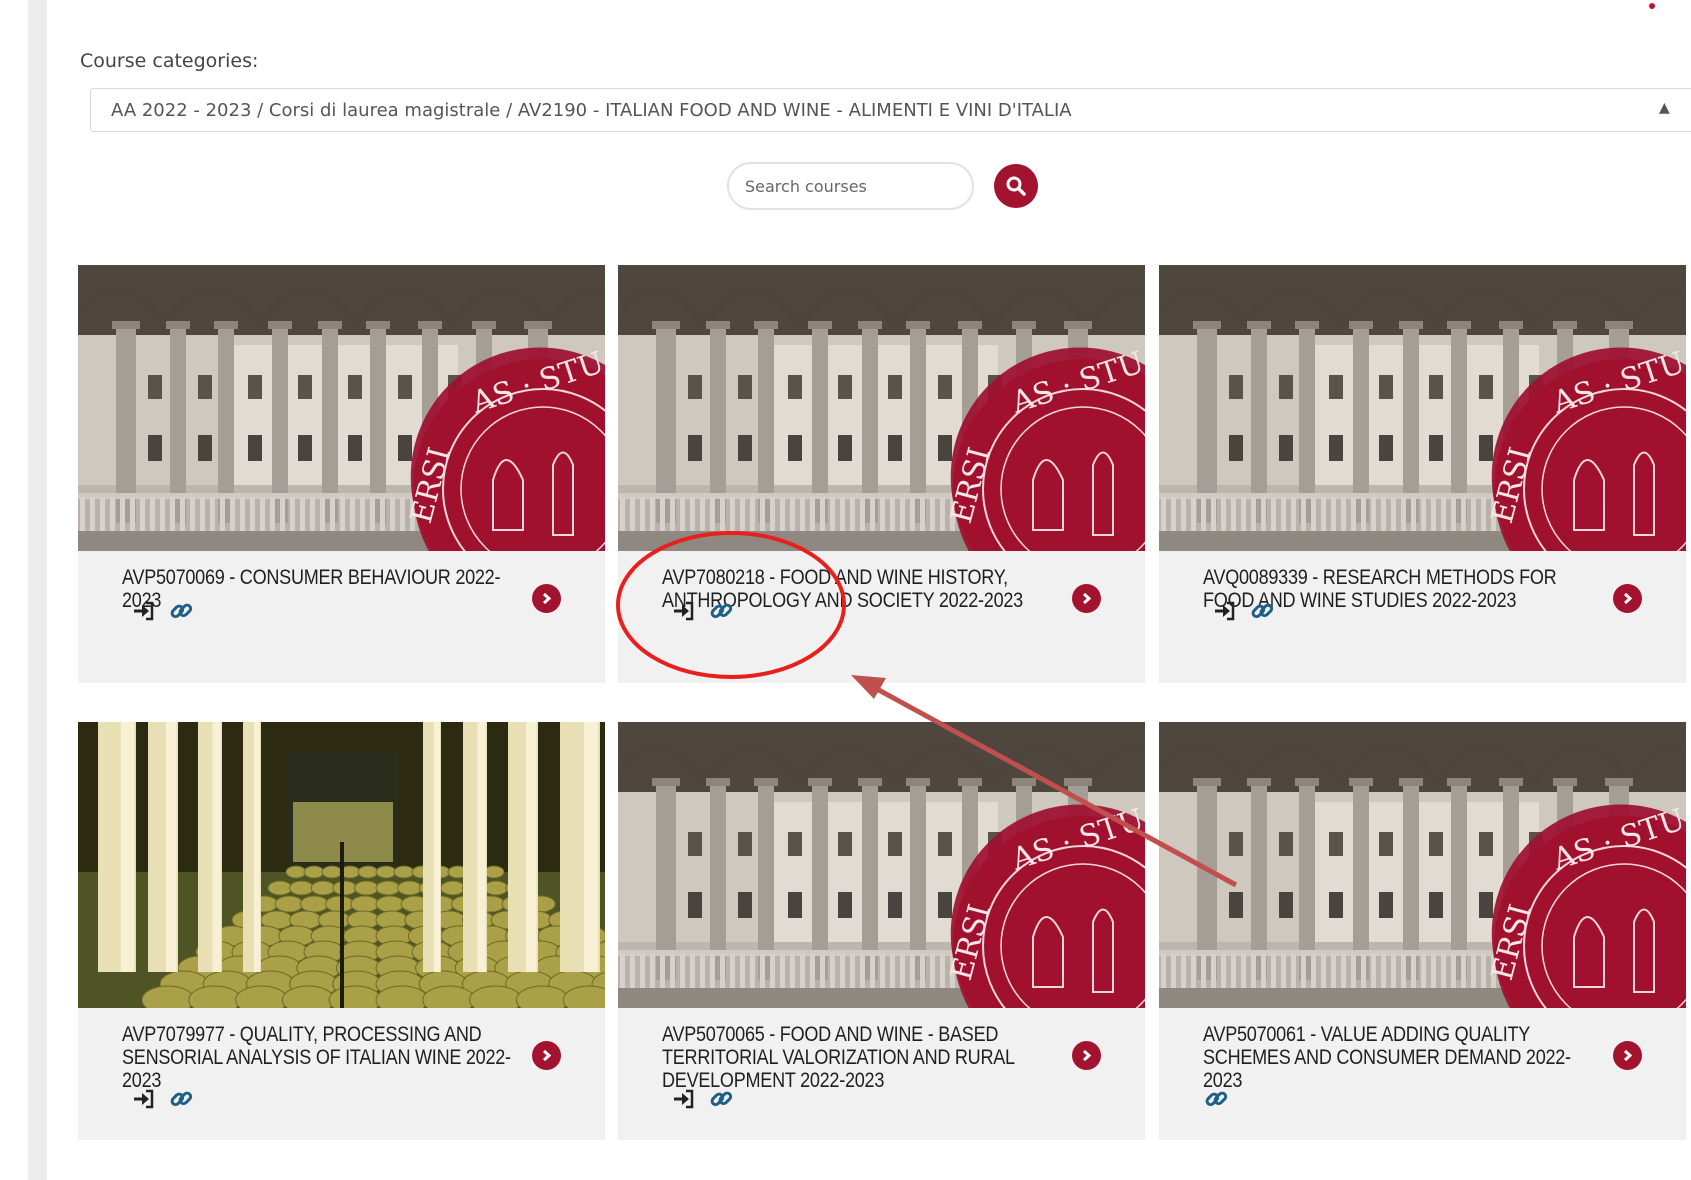 The image size is (1691, 1180). I want to click on select-arrows-icon: ▲︎, so click(1664, 108).